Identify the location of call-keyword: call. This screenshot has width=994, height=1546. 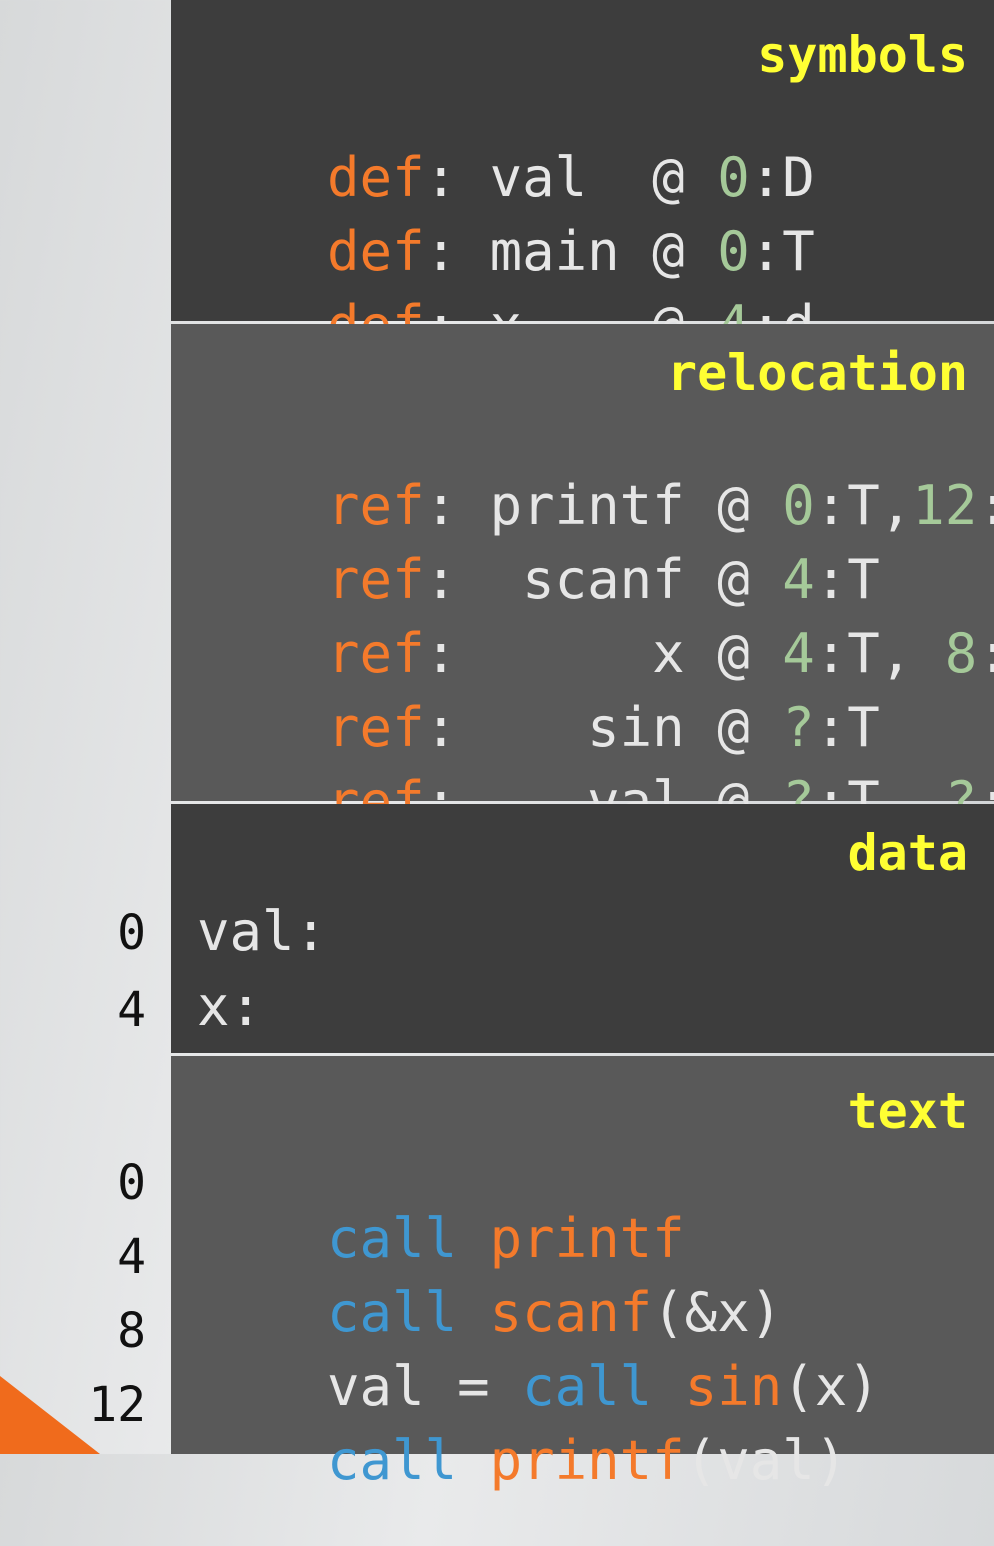
(392, 1460).